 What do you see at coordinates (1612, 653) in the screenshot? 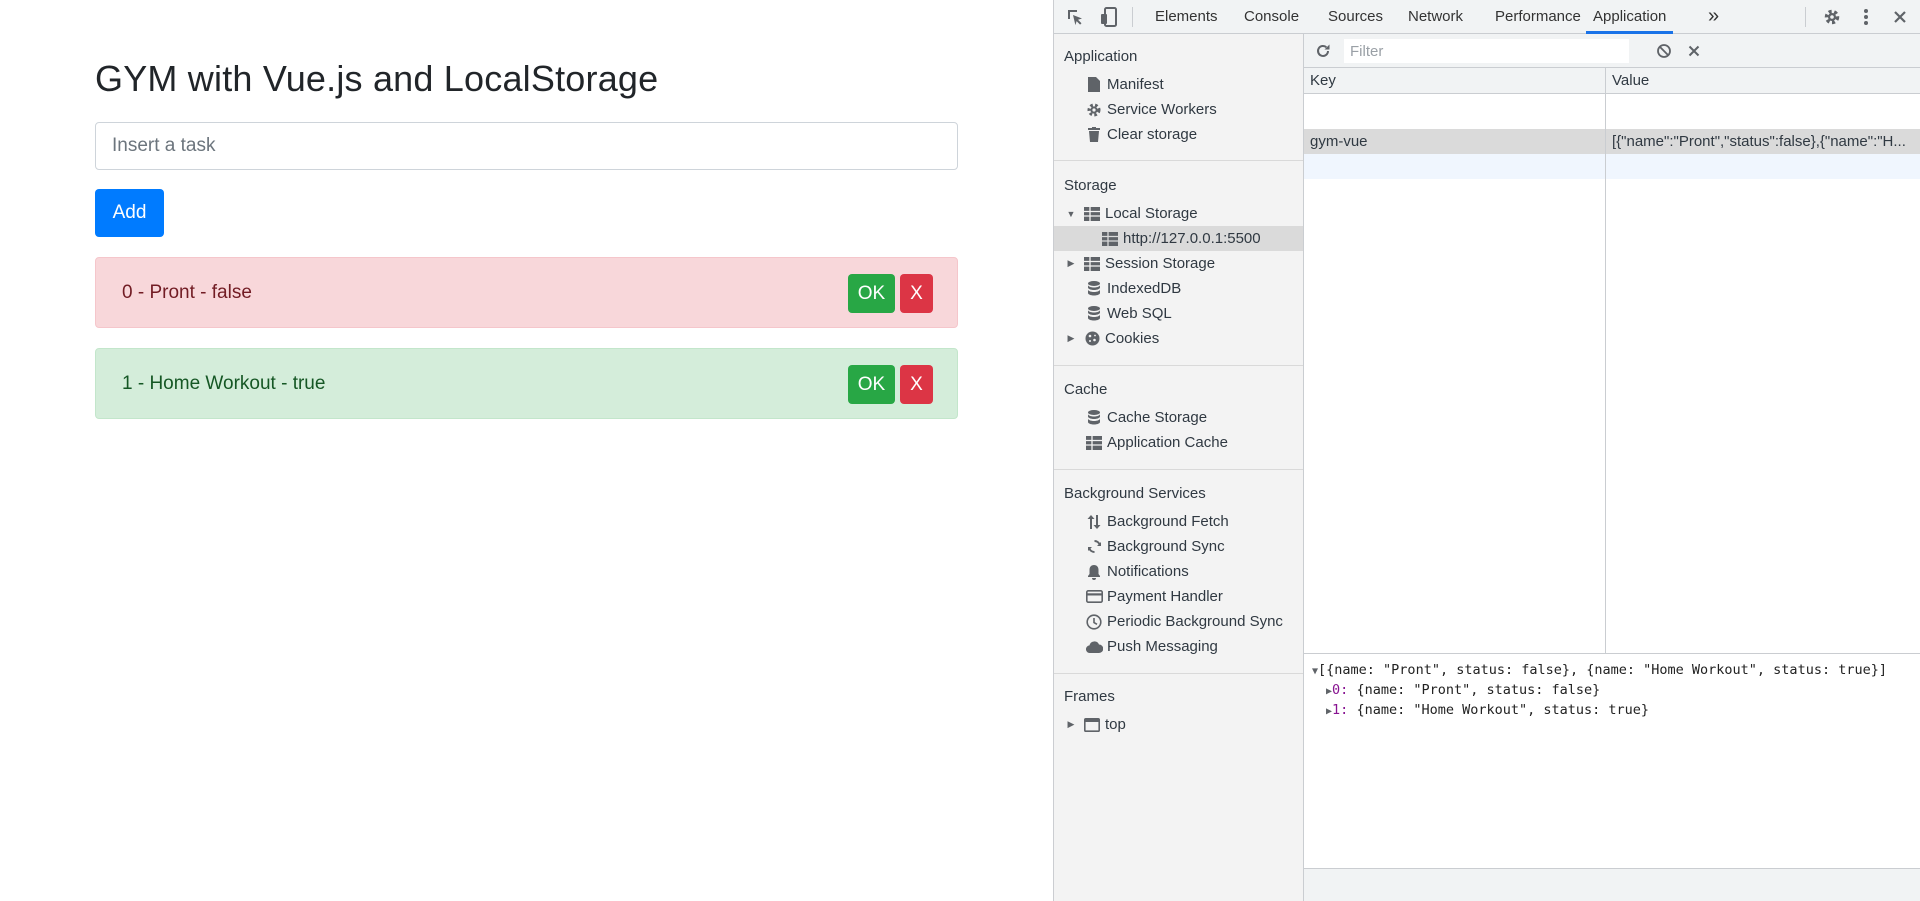
I see `table-bottom-border` at bounding box center [1612, 653].